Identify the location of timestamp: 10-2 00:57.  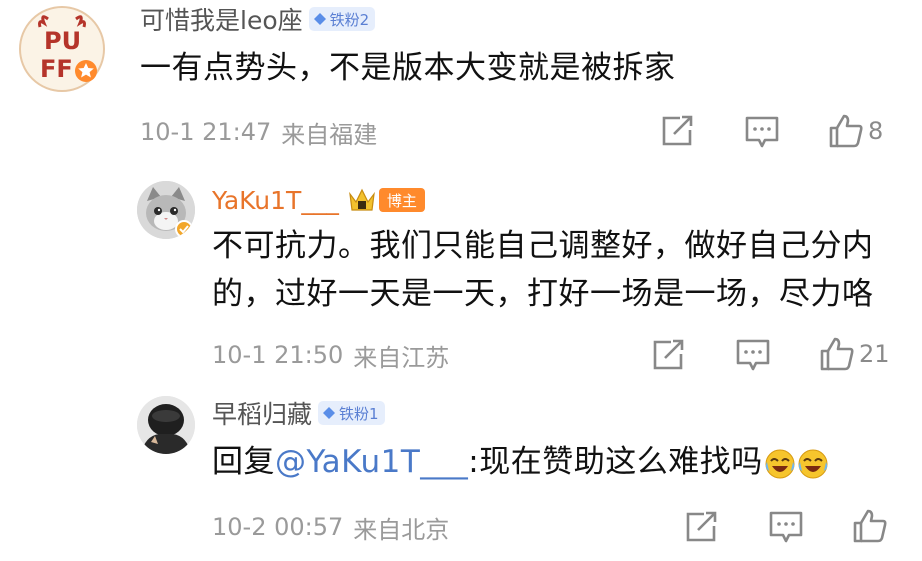
(278, 527).